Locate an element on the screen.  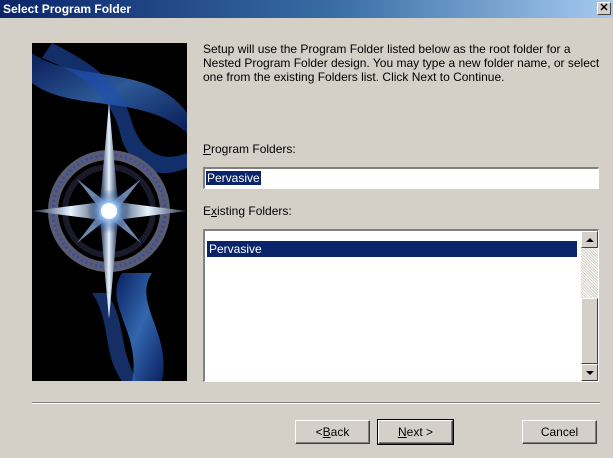
program-folder-input: Pervasive is located at coordinates (401, 178).